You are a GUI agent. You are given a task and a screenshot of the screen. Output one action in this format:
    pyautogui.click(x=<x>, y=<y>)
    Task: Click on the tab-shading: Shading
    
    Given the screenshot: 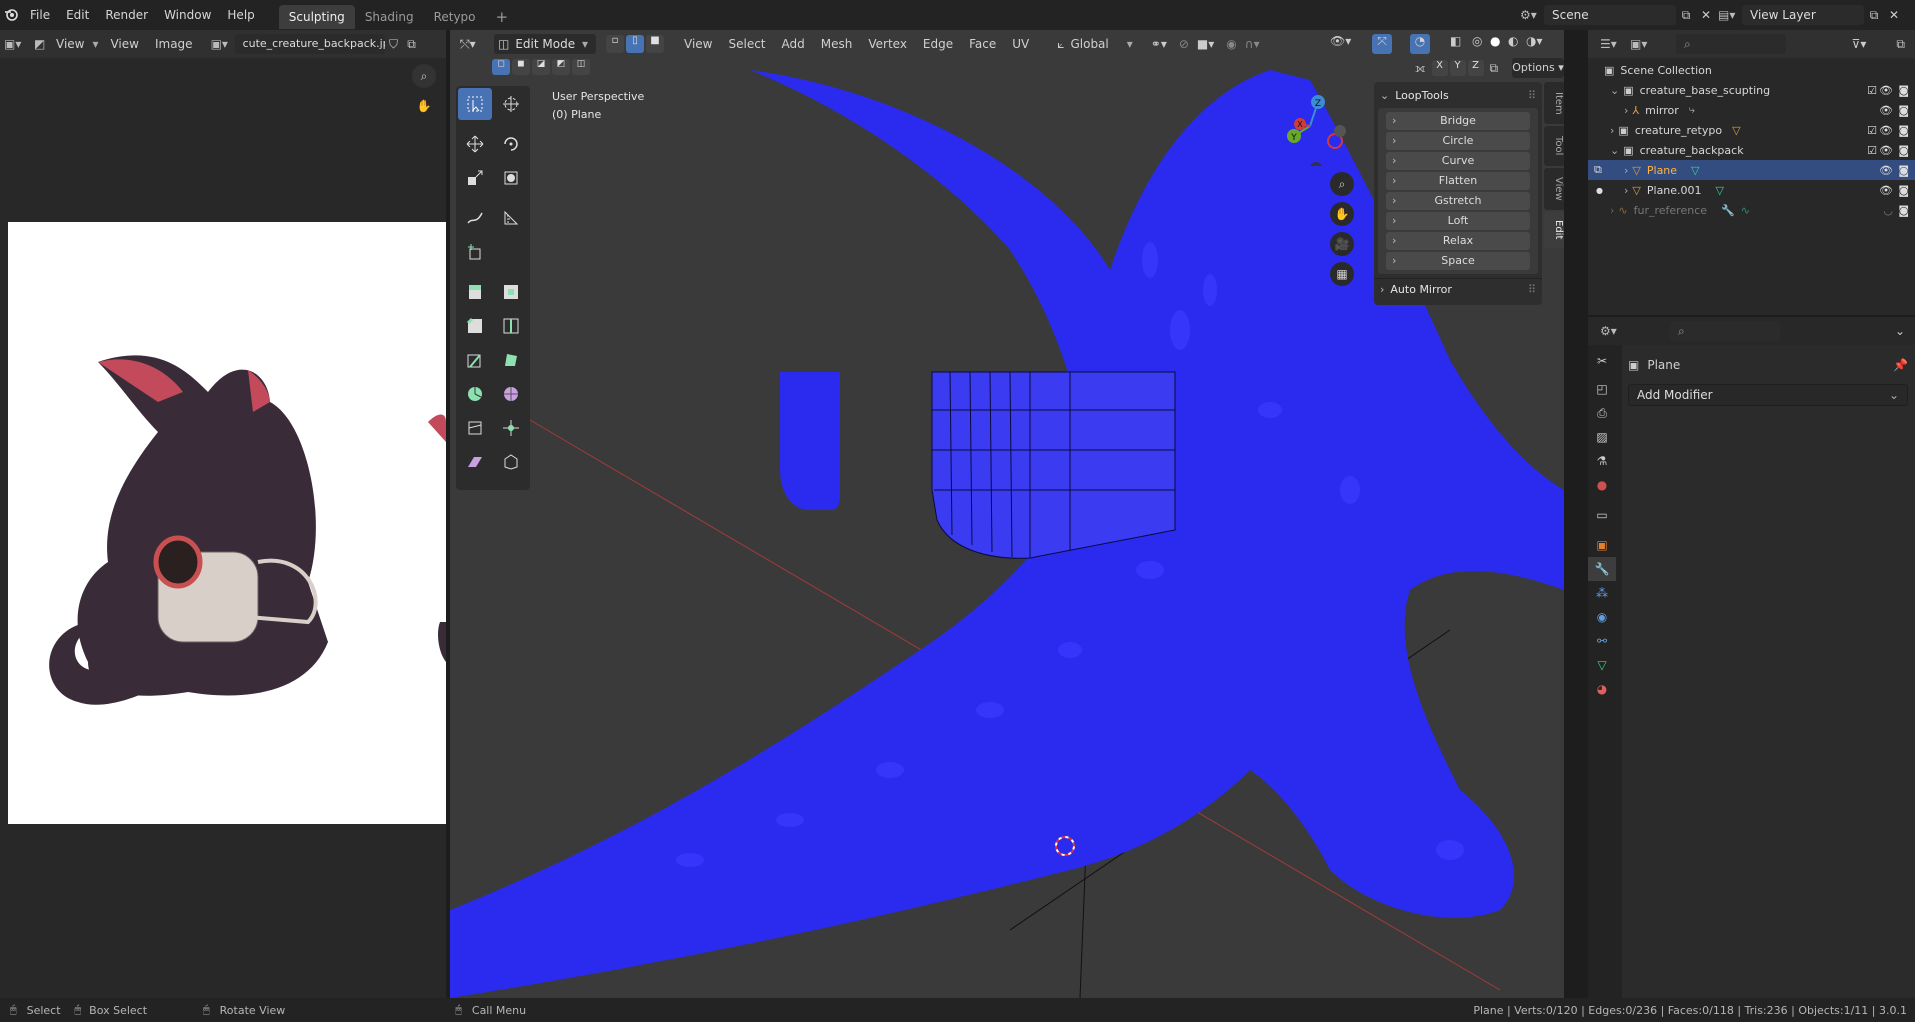 What is the action you would take?
    pyautogui.click(x=389, y=17)
    